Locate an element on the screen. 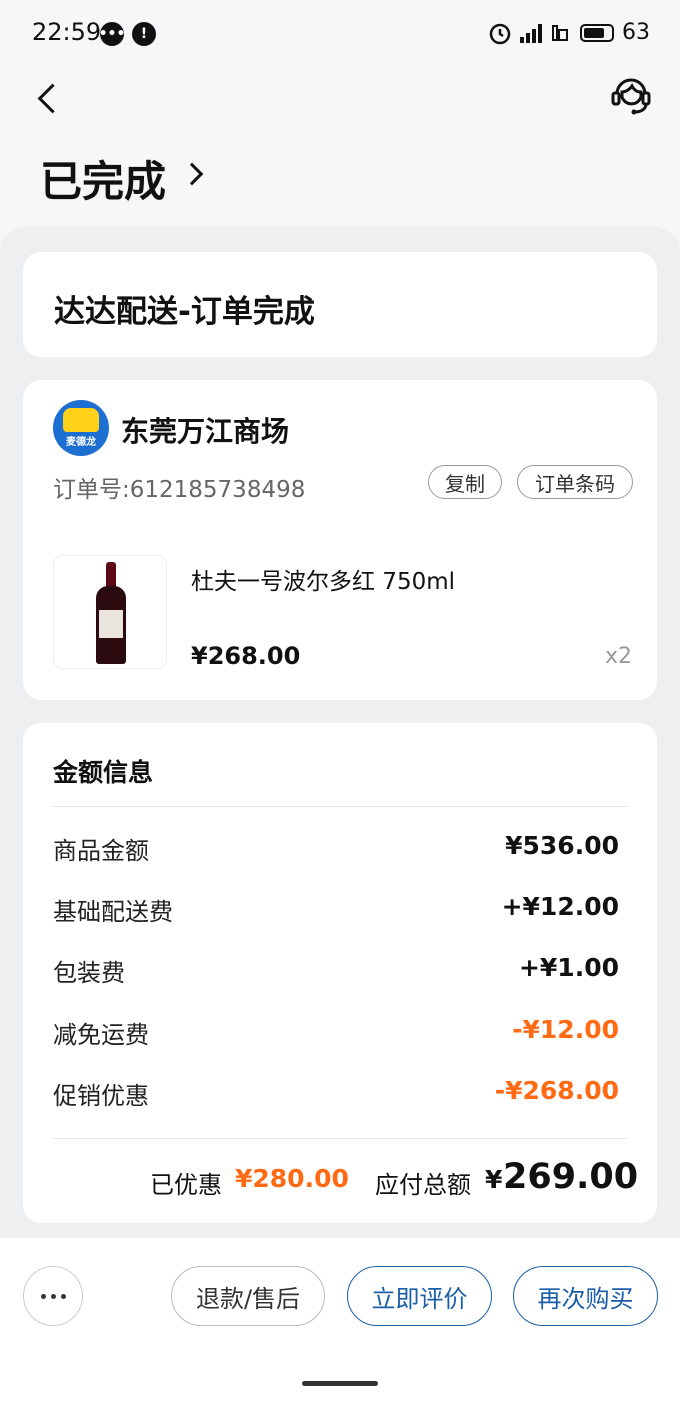 This screenshot has height=1413, width=680. row-value-promotion: -¥268.00 is located at coordinates (556, 1090).